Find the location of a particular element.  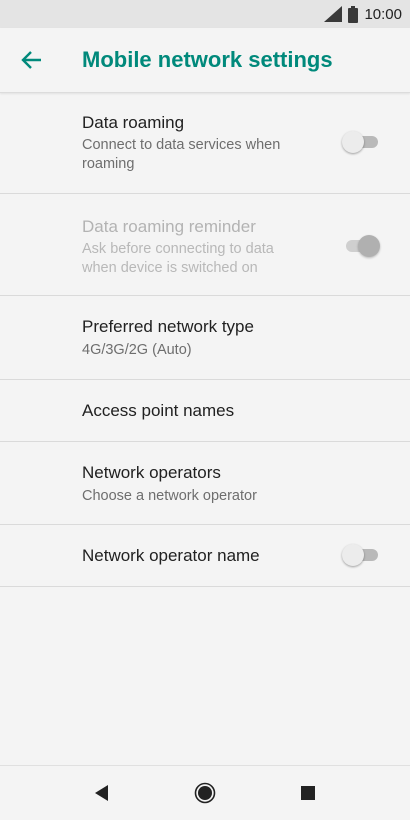

signal-icon is located at coordinates (333, 14).